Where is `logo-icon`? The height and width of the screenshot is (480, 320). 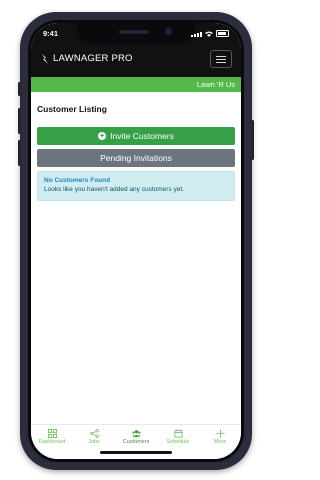 logo-icon is located at coordinates (45, 58).